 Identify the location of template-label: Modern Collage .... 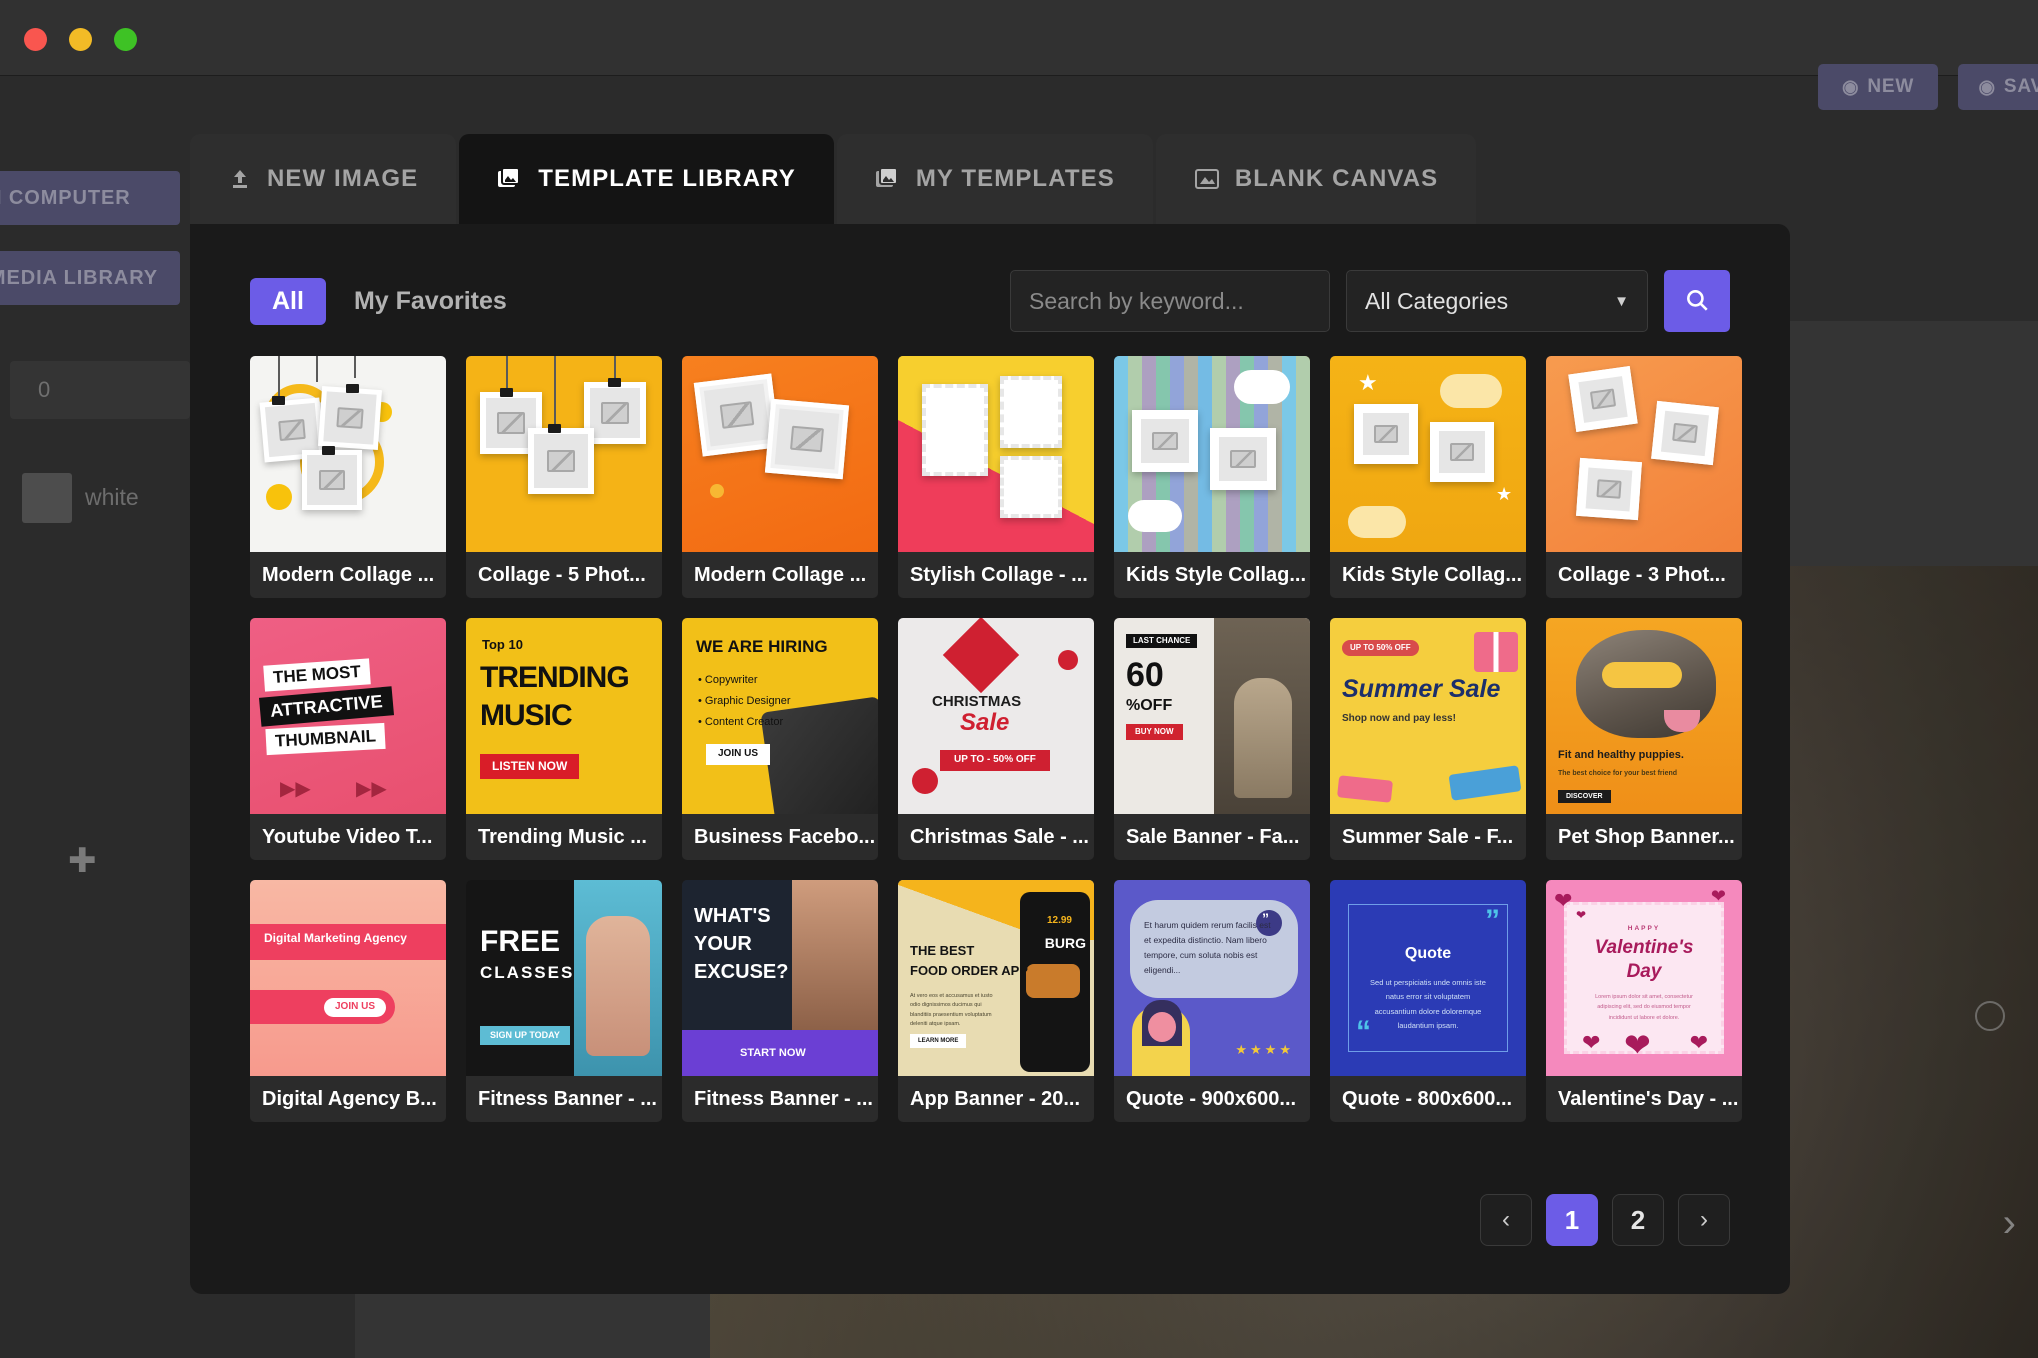
(780, 574).